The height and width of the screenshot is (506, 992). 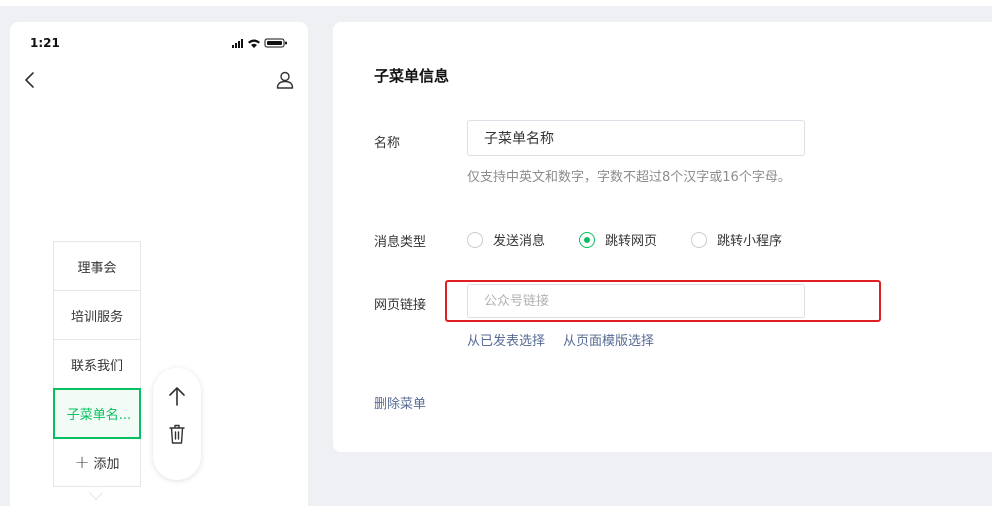 I want to click on name-input, so click(x=636, y=138).